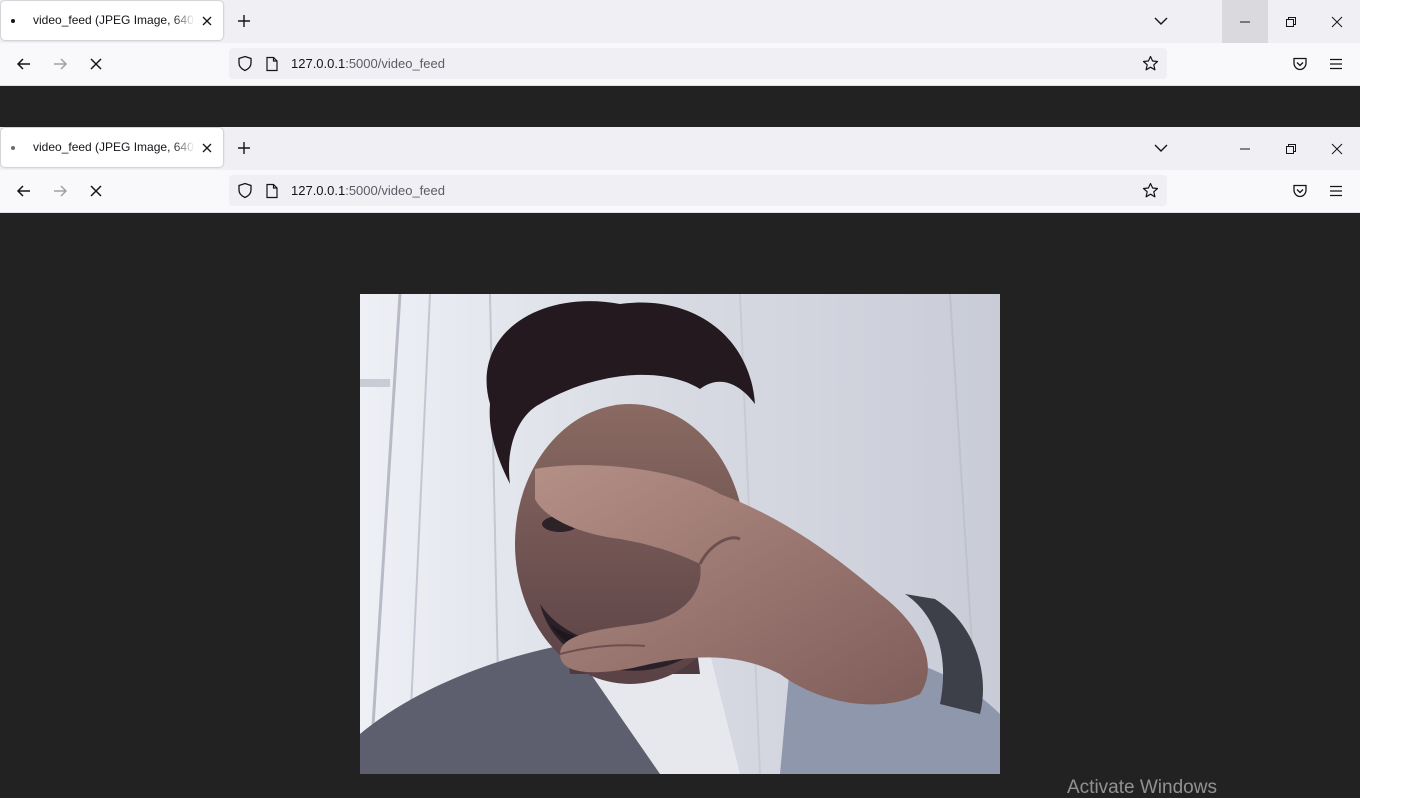 The image size is (1408, 799). I want to click on page-content, so click(680, 106).